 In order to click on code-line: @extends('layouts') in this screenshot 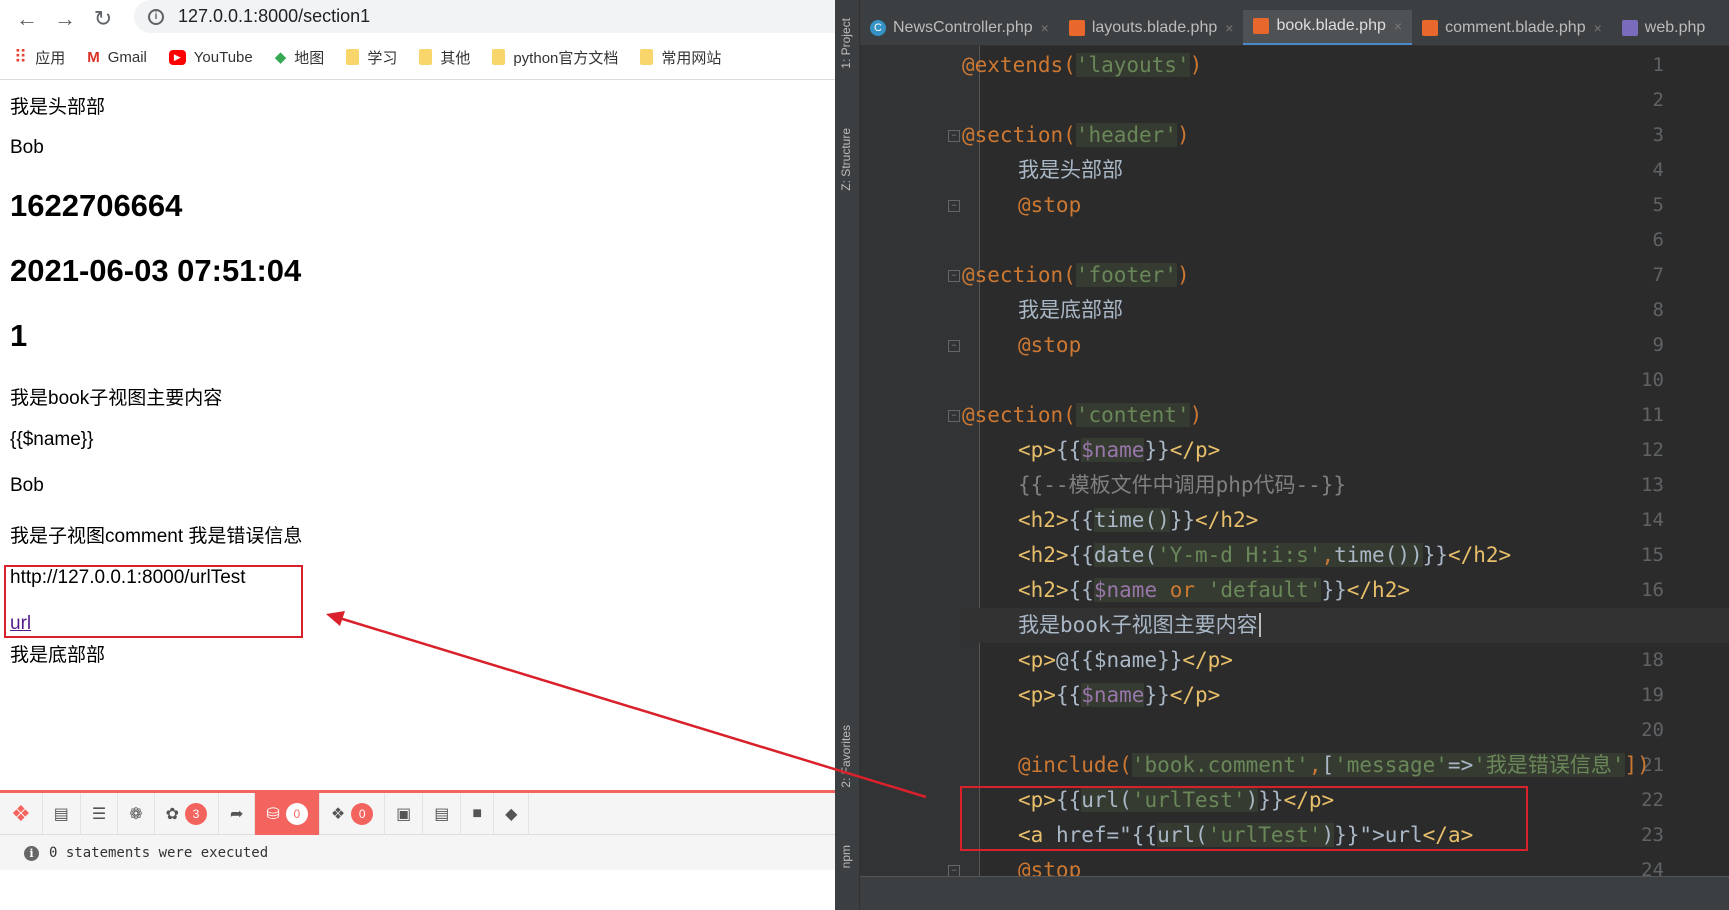, I will do `click(1345, 65)`.